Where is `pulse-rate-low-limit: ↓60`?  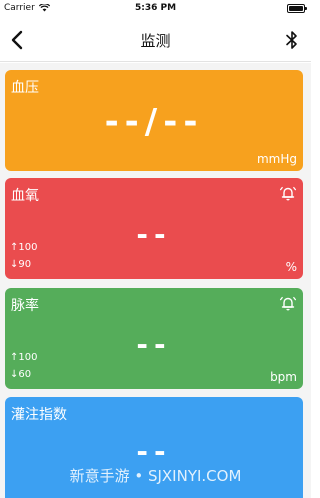 pulse-rate-low-limit: ↓60 is located at coordinates (21, 374).